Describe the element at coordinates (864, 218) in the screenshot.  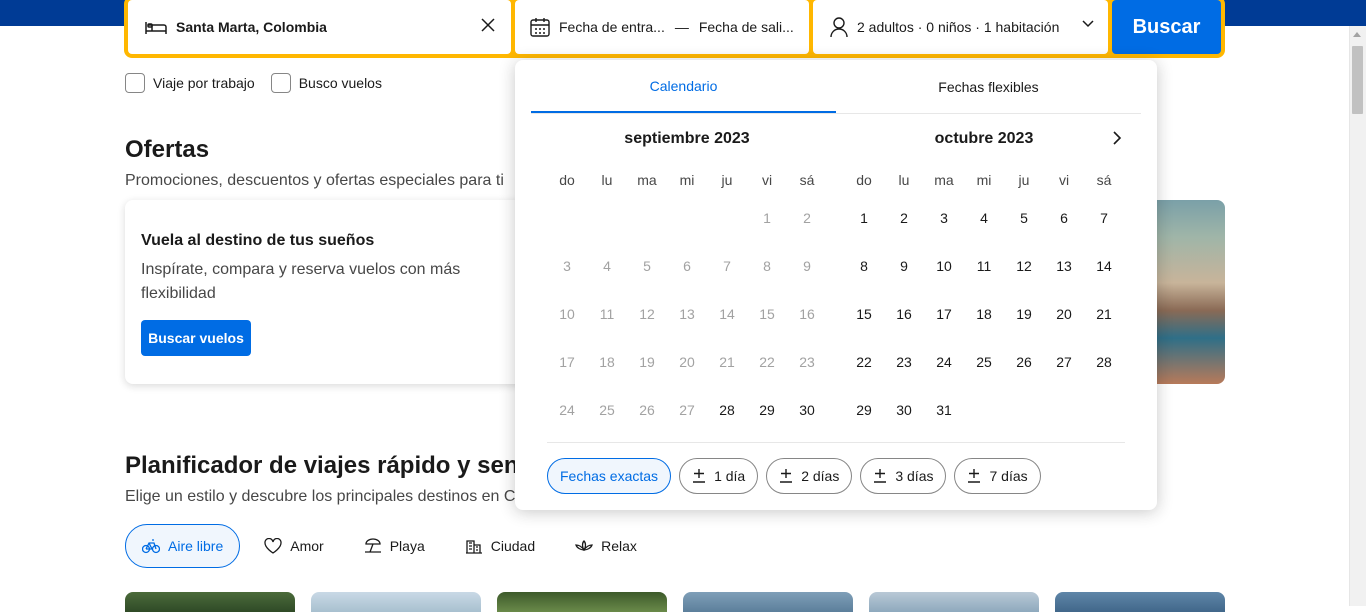
I see `calendar-day: 1` at that location.